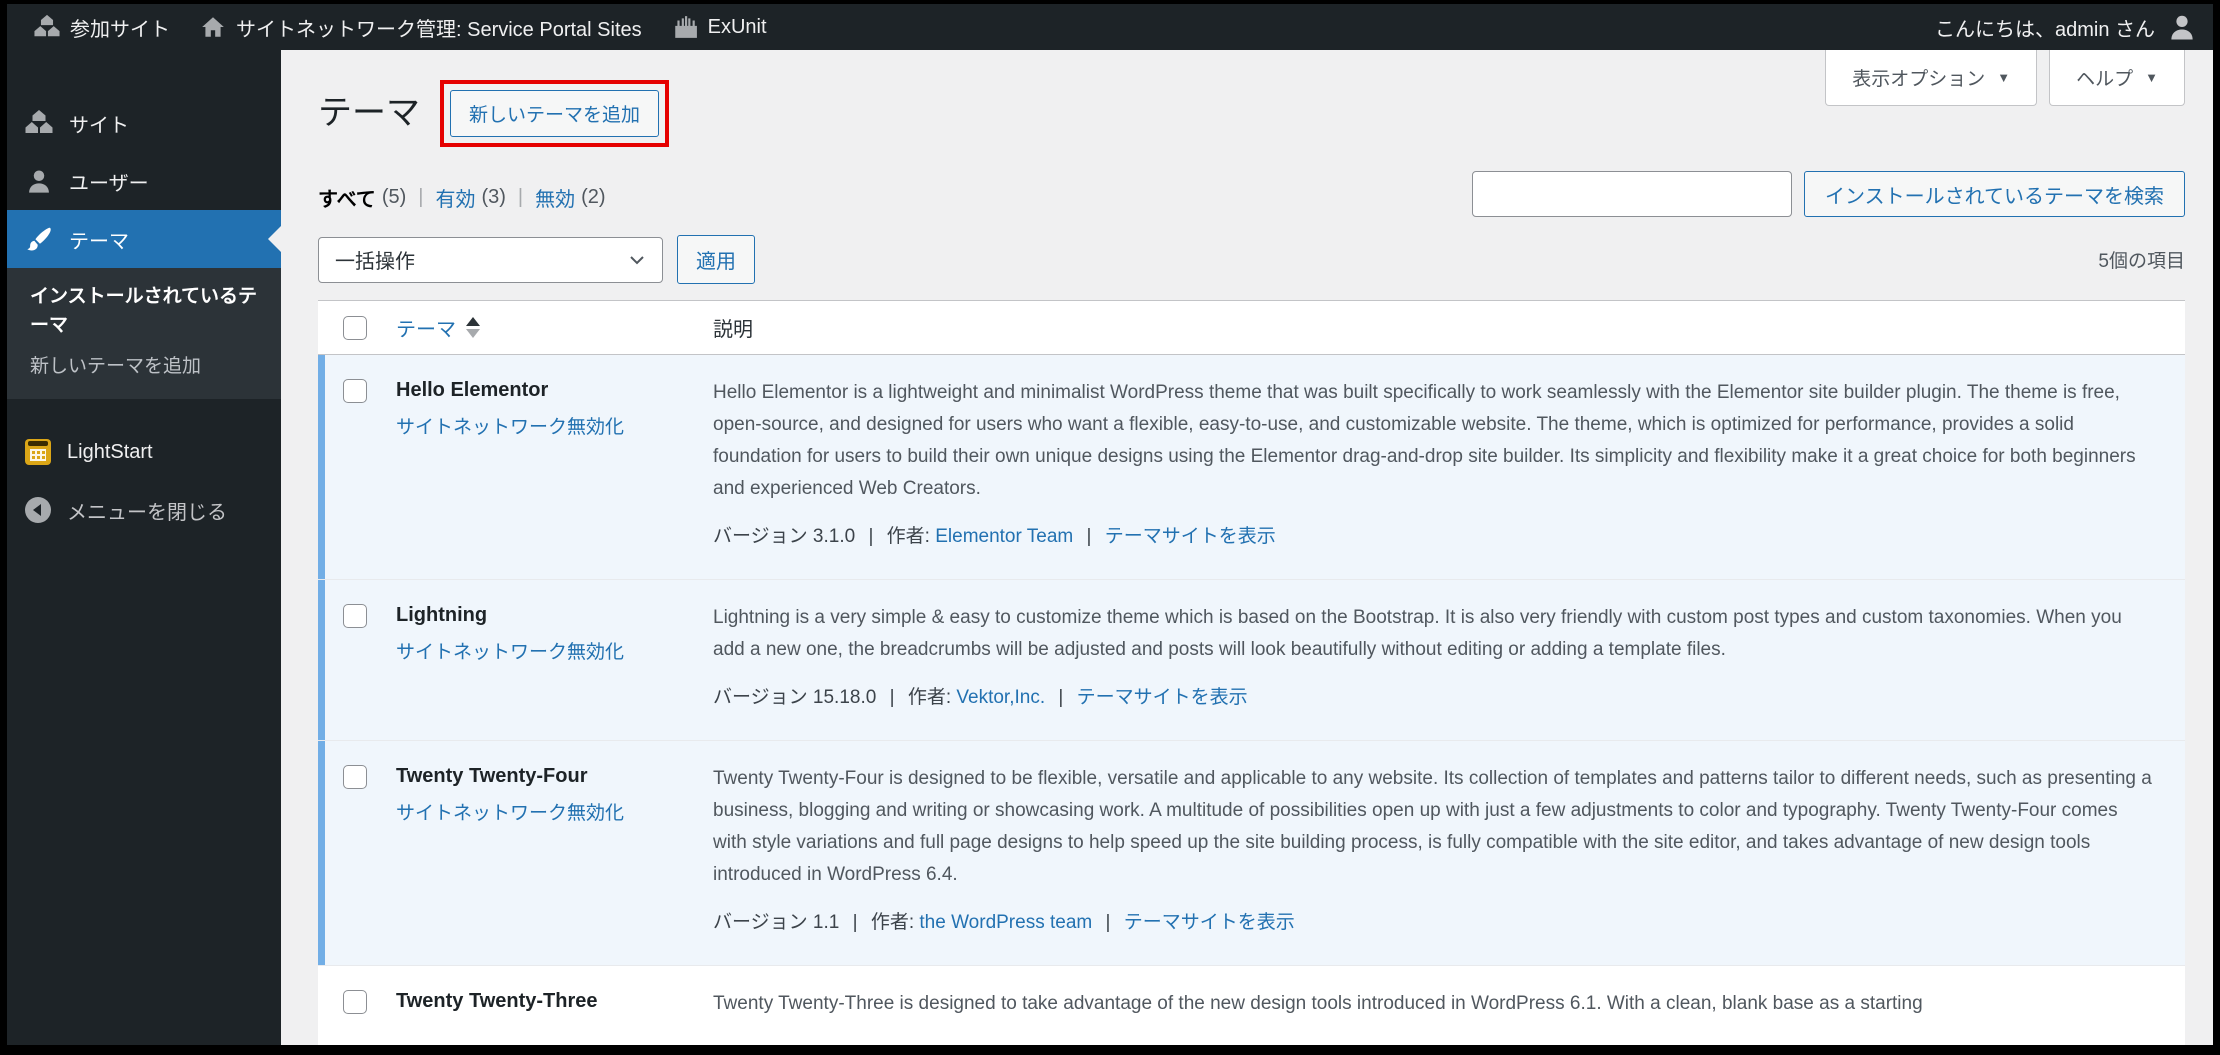 The height and width of the screenshot is (1055, 2220). I want to click on search-installed-themes-button: インストールされているテーマを検索, so click(1994, 194).